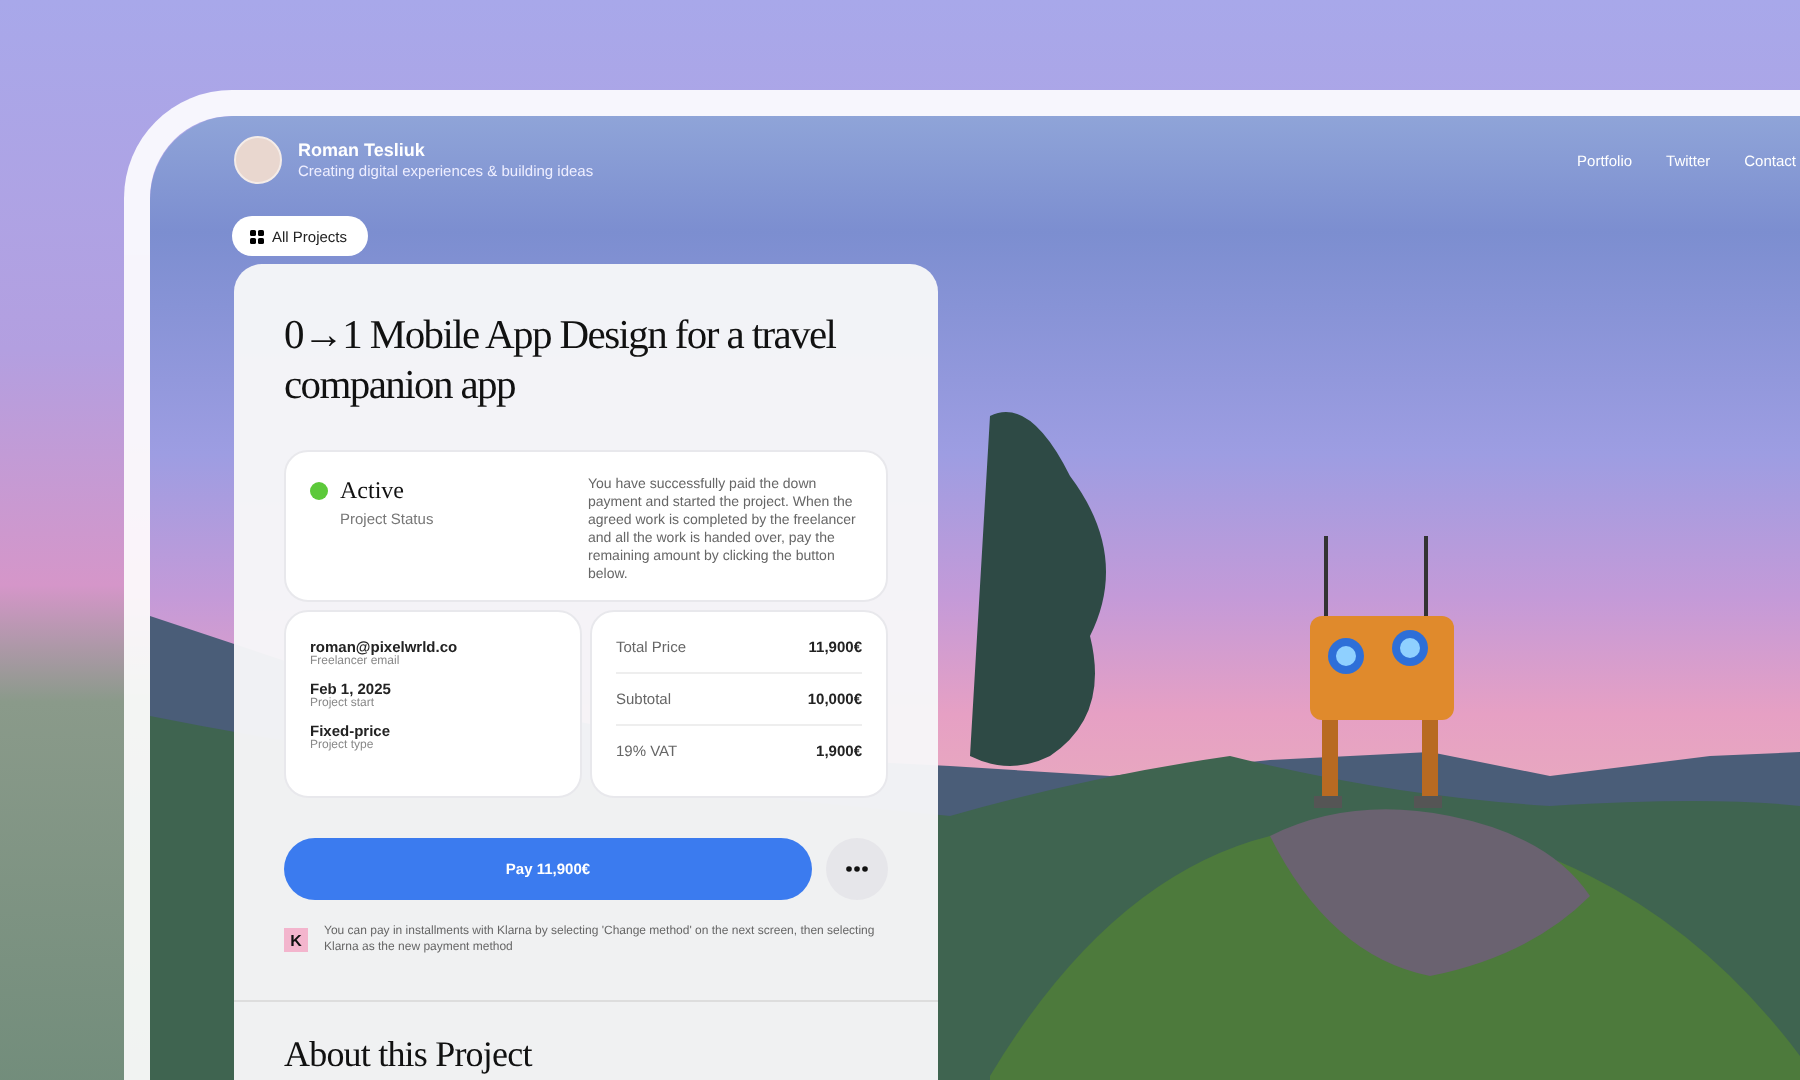 Image resolution: width=1800 pixels, height=1080 pixels. I want to click on section-heading: About this Project, so click(409, 1055).